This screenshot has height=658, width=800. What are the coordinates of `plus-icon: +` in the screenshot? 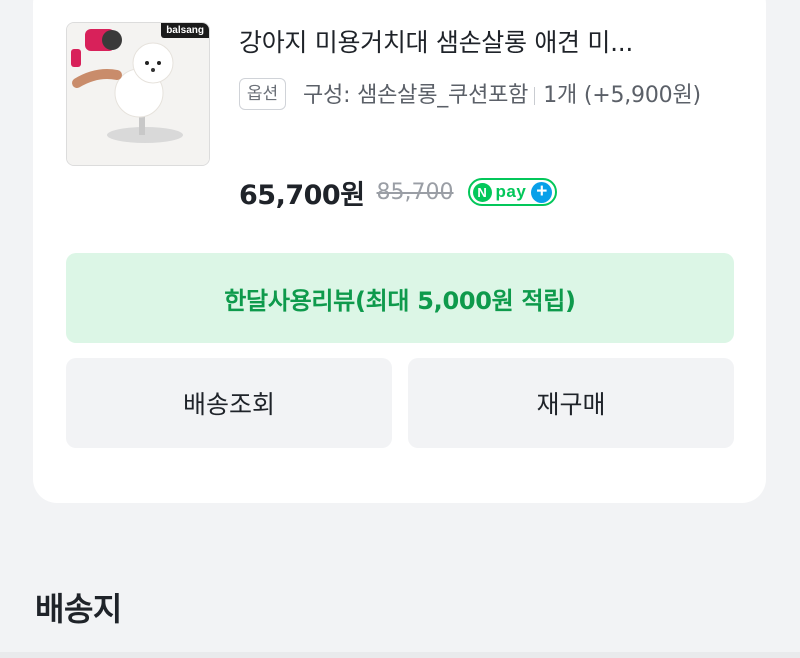 It's located at (542, 192).